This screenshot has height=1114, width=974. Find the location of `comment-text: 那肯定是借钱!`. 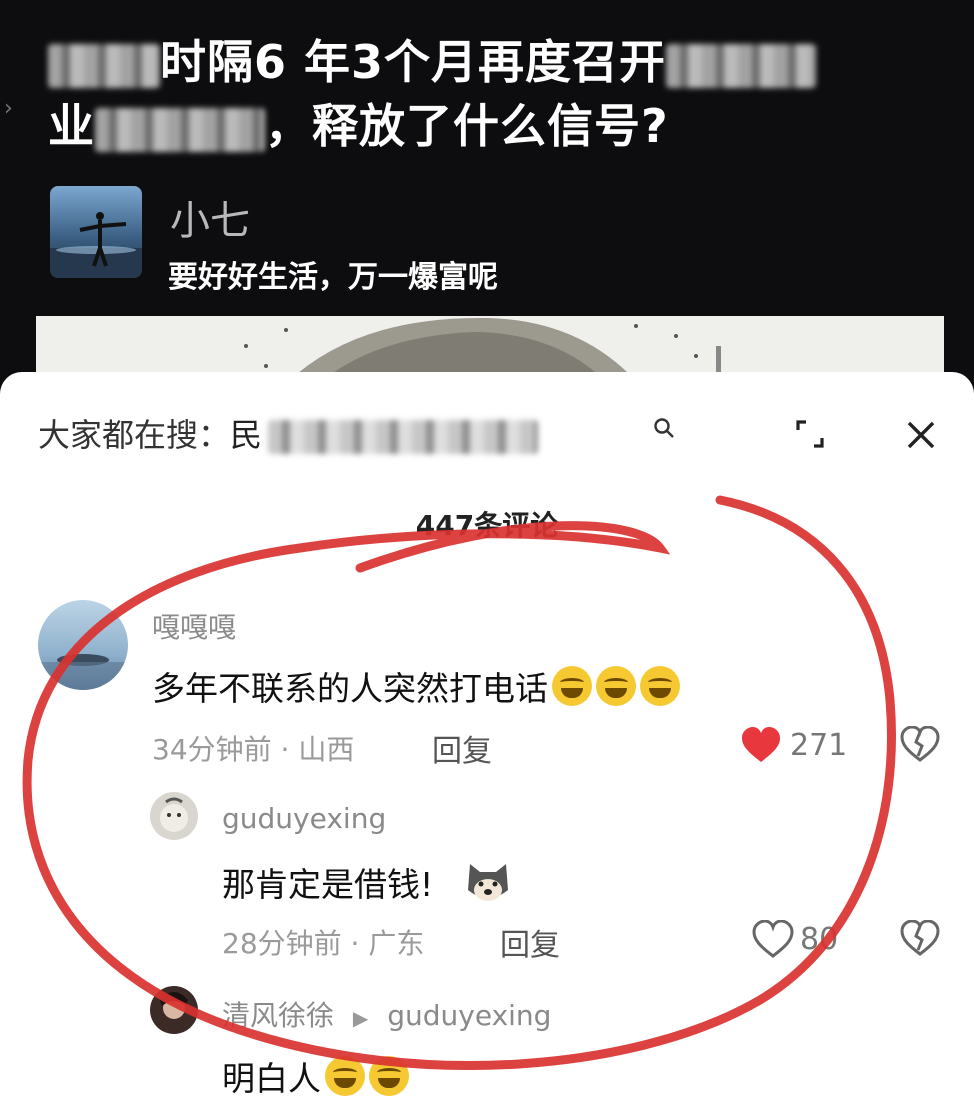

comment-text: 那肯定是借钱! is located at coordinates (367, 882).